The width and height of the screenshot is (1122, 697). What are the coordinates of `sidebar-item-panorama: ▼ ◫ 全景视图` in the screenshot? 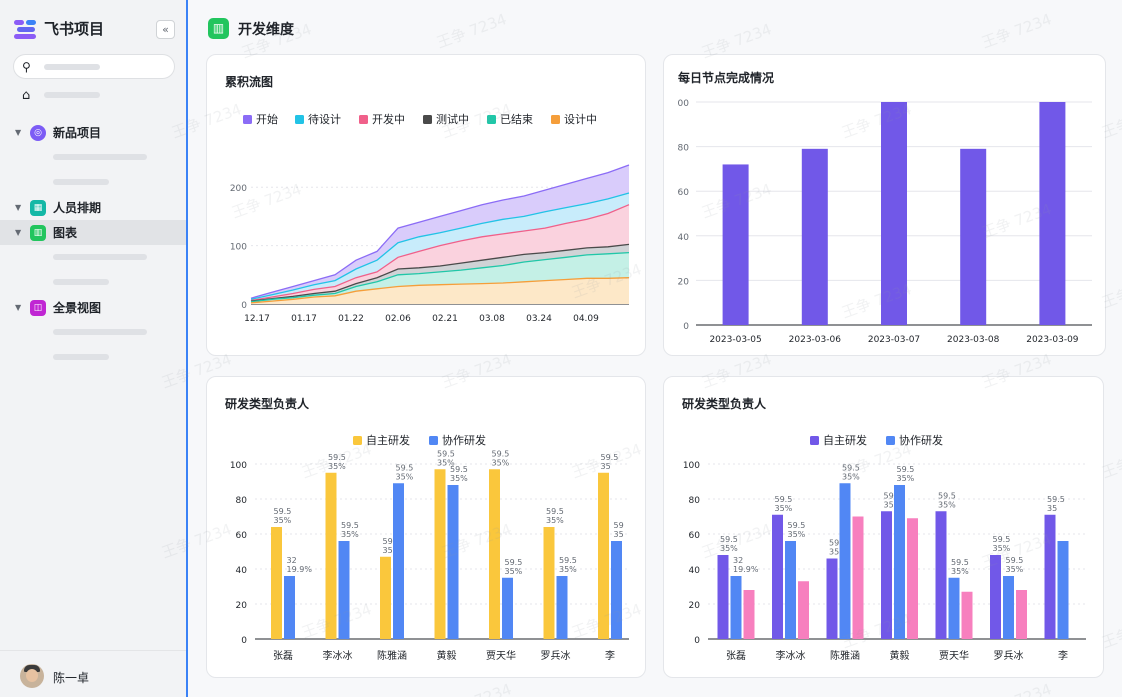 It's located at (93, 307).